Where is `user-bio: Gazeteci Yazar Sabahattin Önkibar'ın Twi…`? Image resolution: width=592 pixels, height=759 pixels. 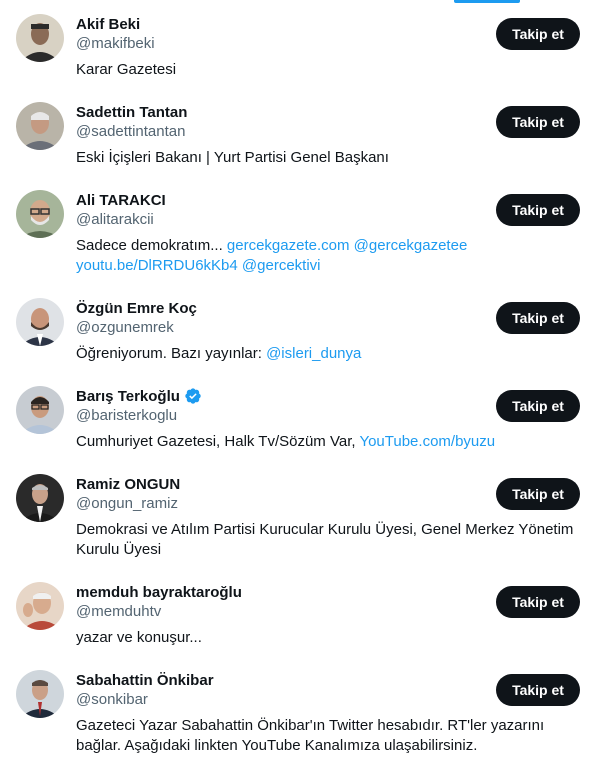
user-bio: Gazeteci Yazar Sabahattin Önkibar'ın Twi… is located at coordinates (326, 736).